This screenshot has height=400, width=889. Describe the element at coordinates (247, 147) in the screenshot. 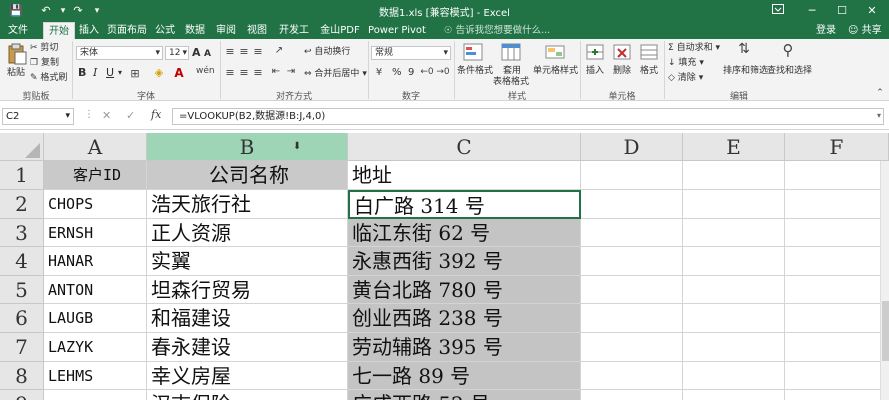

I see `column-header-b: B ⬇` at that location.